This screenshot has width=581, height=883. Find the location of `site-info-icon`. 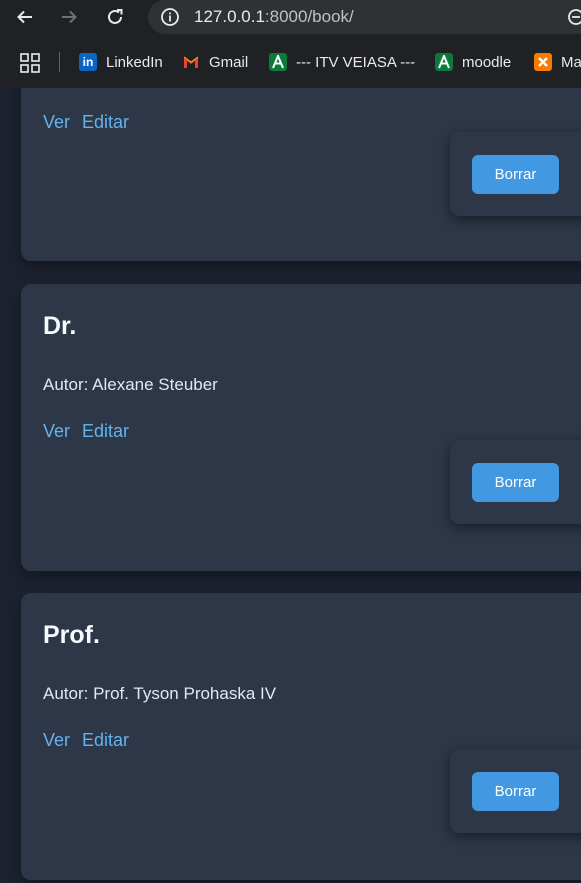

site-info-icon is located at coordinates (170, 17).